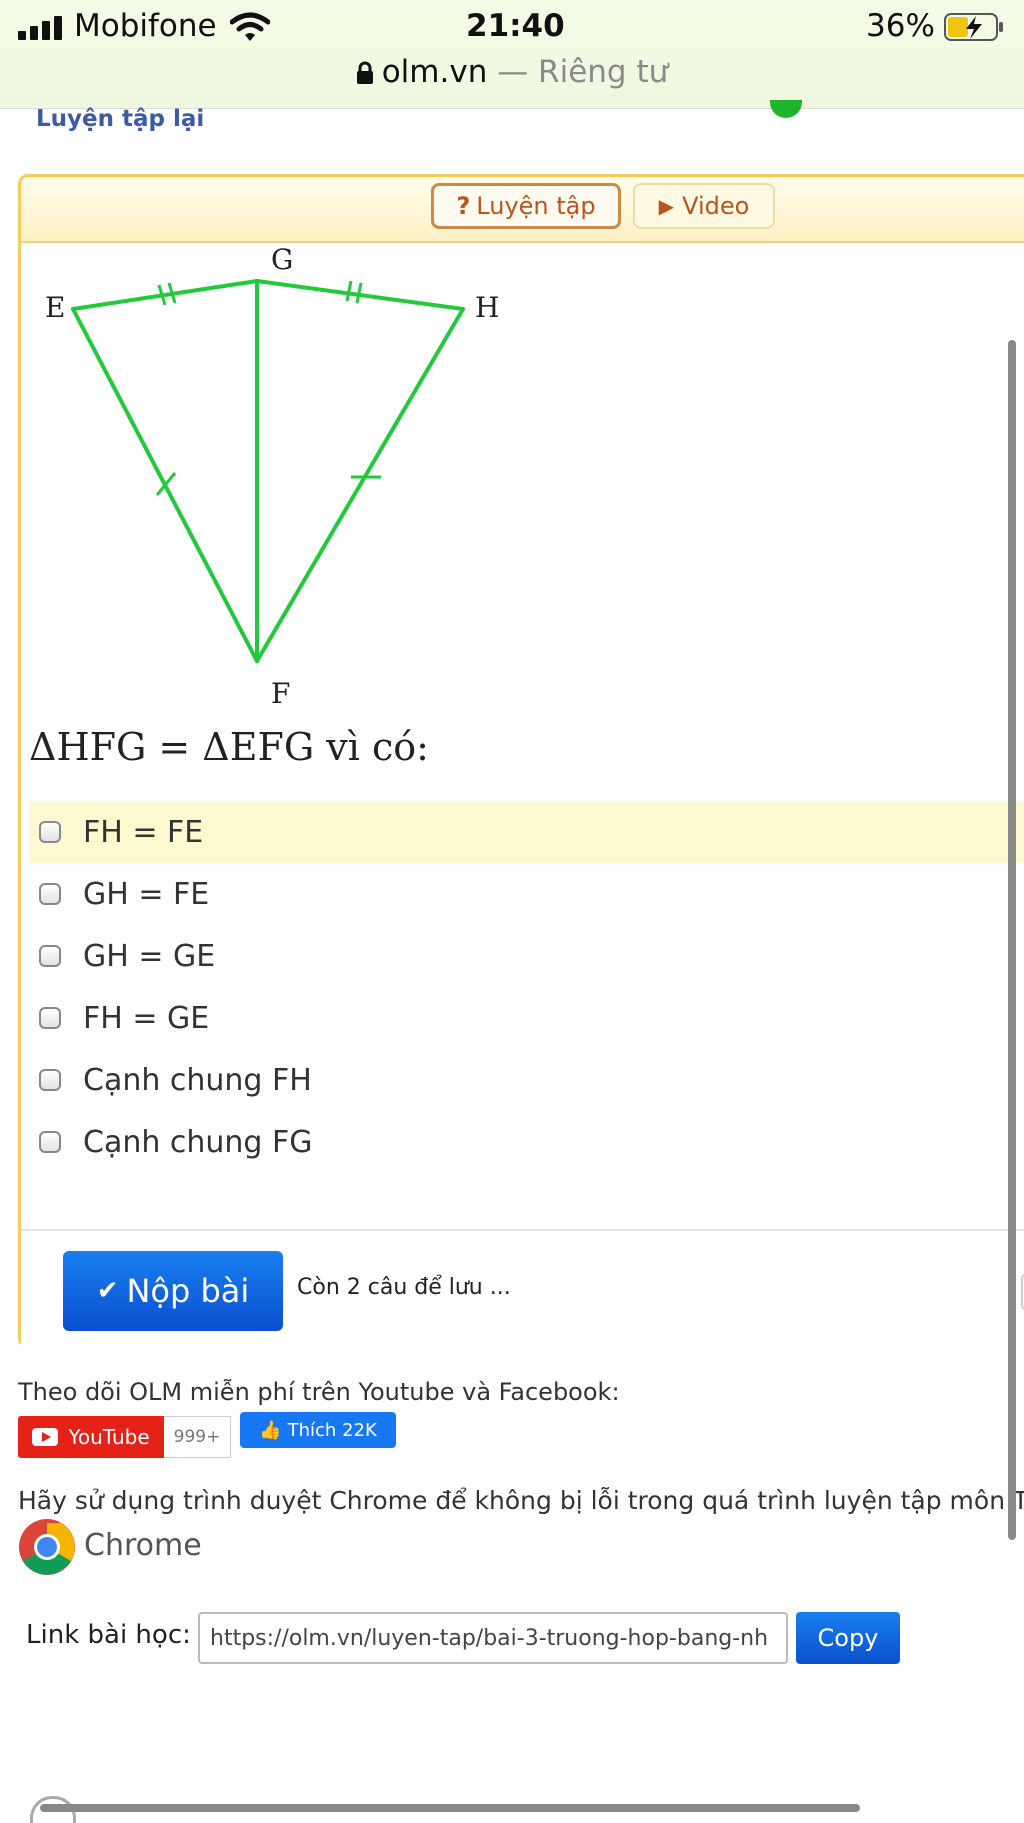 This screenshot has height=1823, width=1024. Describe the element at coordinates (45, 1437) in the screenshot. I see `youtube-icon` at that location.